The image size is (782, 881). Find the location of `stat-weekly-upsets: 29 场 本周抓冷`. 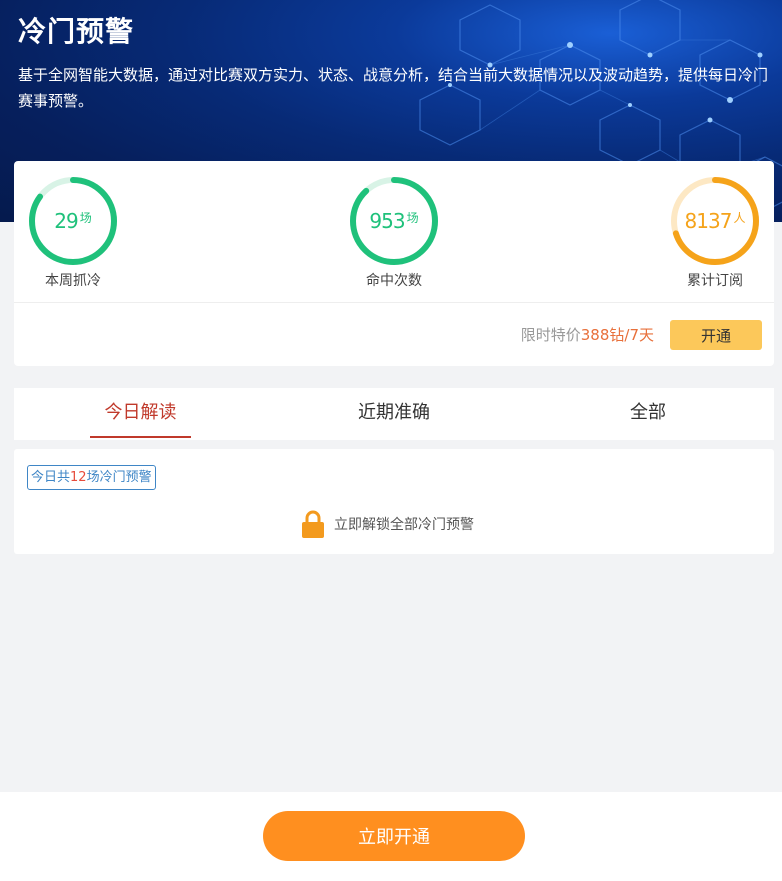

stat-weekly-upsets: 29 场 本周抓冷 is located at coordinates (73, 232).